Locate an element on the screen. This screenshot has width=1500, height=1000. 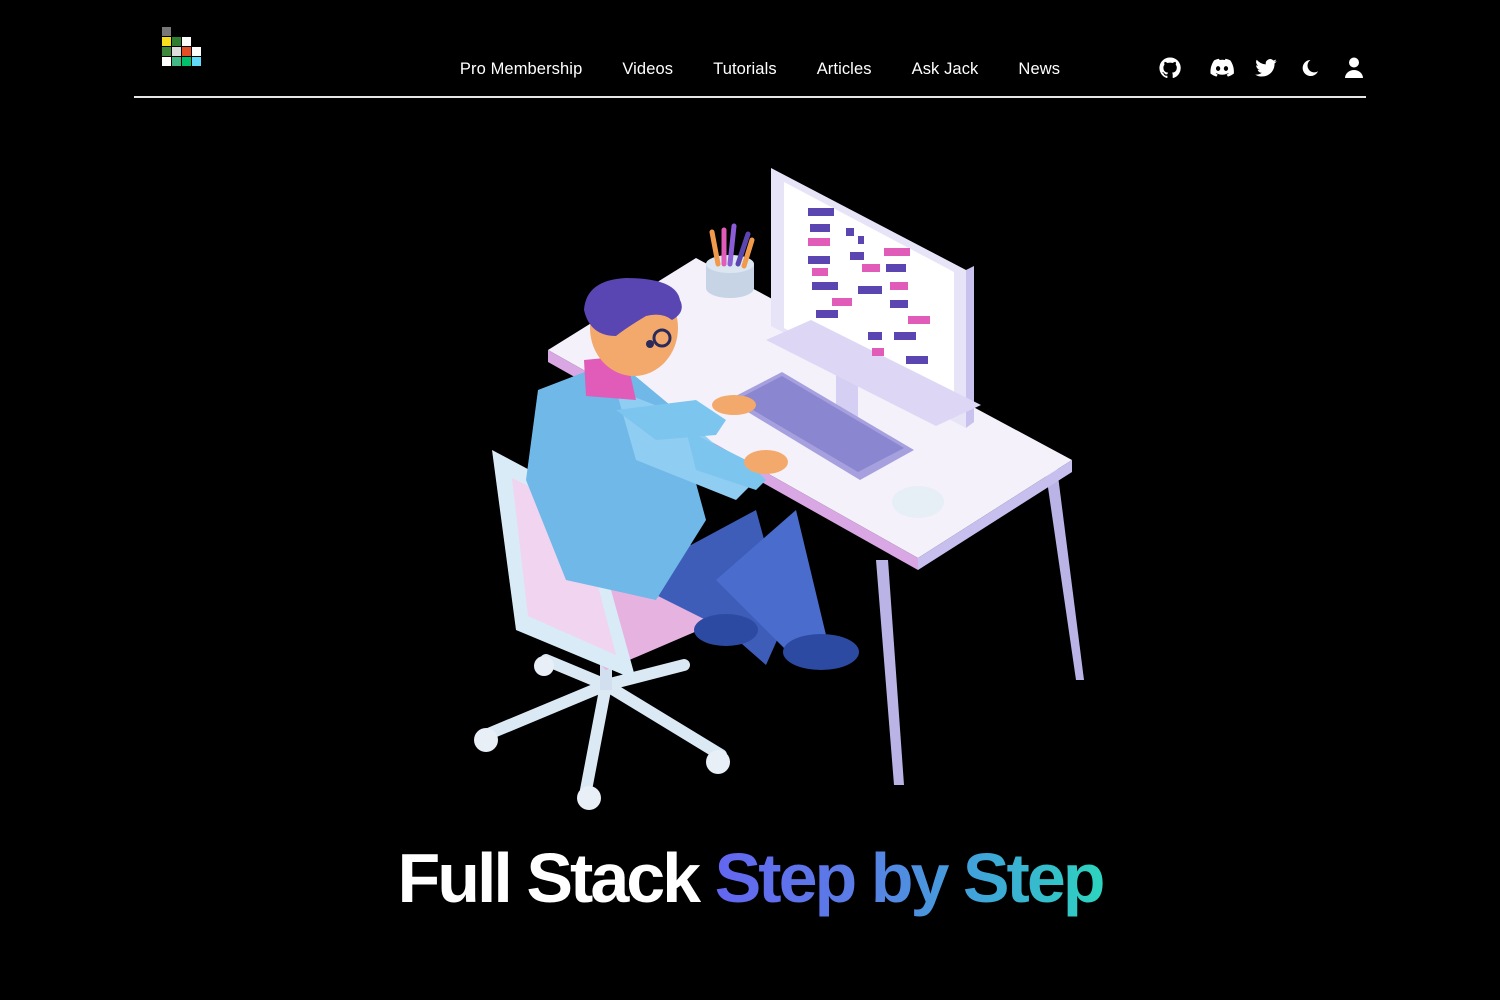
twitter-icon is located at coordinates (1266, 68).